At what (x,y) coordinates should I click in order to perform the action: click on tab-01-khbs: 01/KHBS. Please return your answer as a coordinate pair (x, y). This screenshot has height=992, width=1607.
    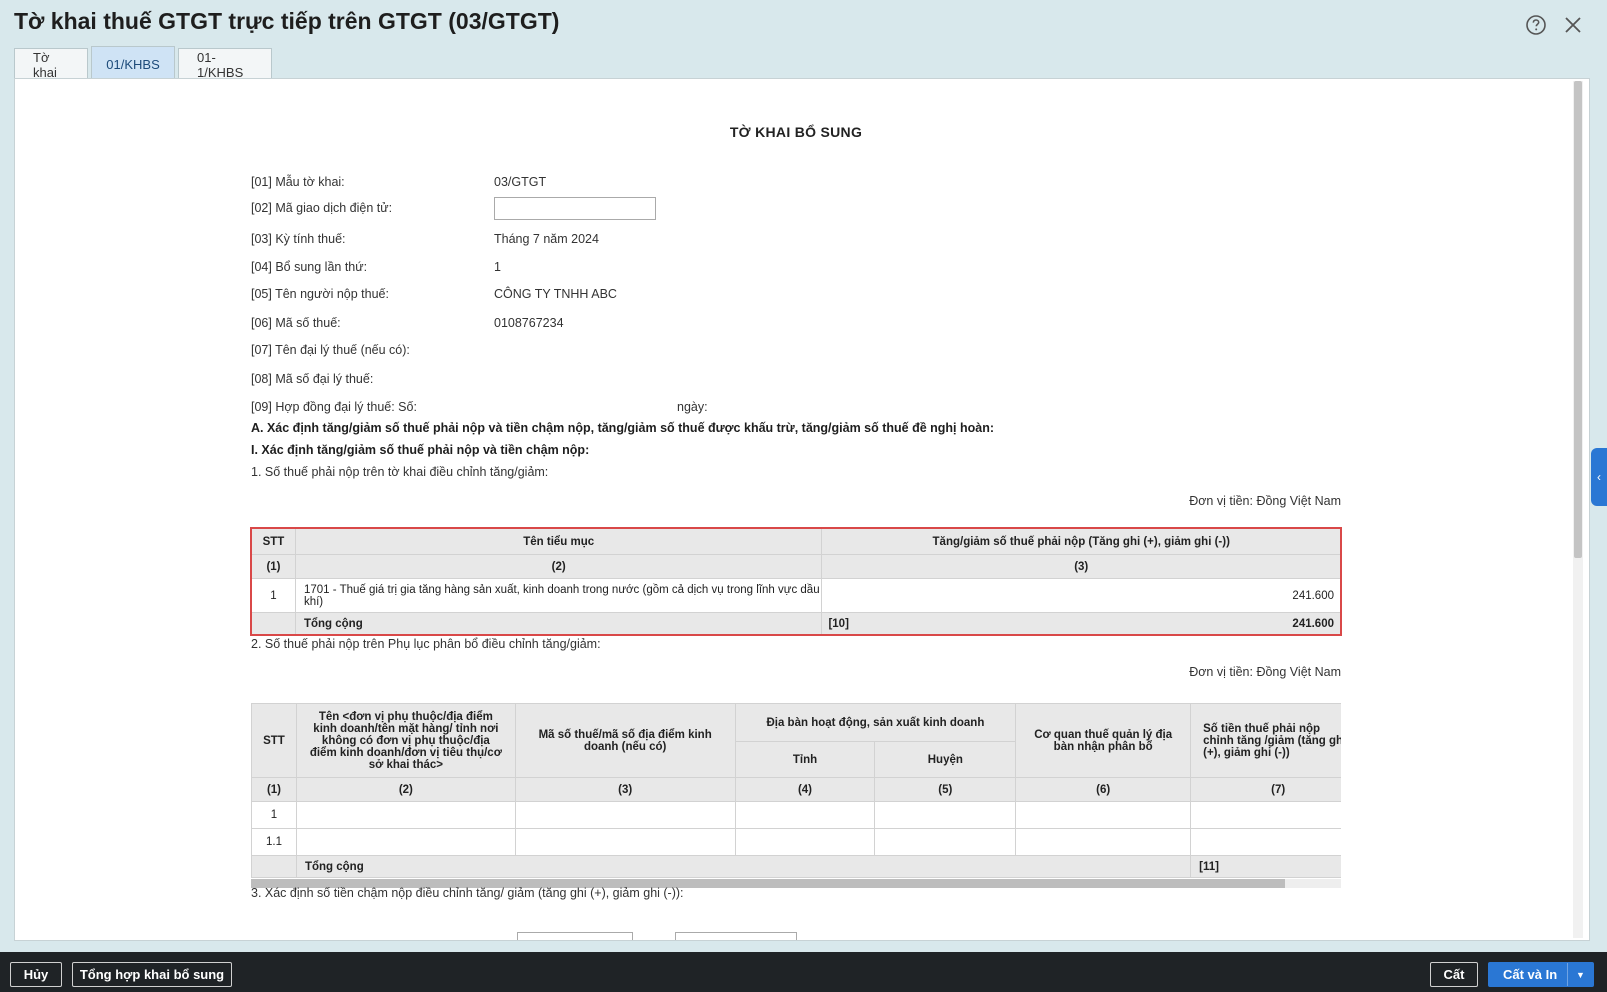
    Looking at the image, I should click on (133, 64).